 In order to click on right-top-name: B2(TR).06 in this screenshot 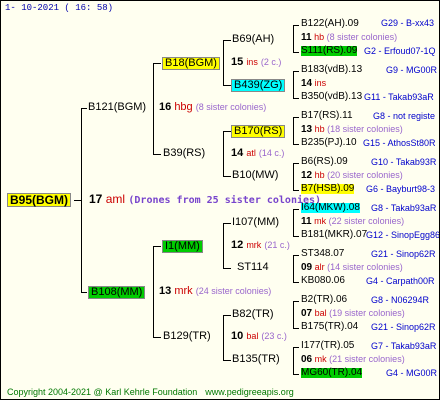, I will do `click(324, 300)`.